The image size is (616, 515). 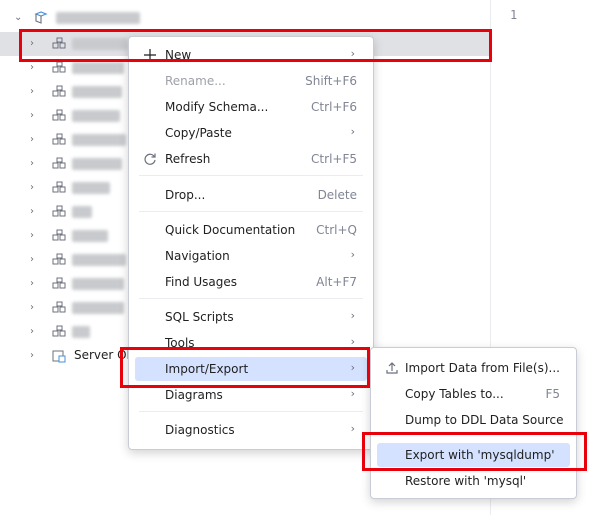 What do you see at coordinates (59, 356) in the screenshot?
I see `server-objects-icon` at bounding box center [59, 356].